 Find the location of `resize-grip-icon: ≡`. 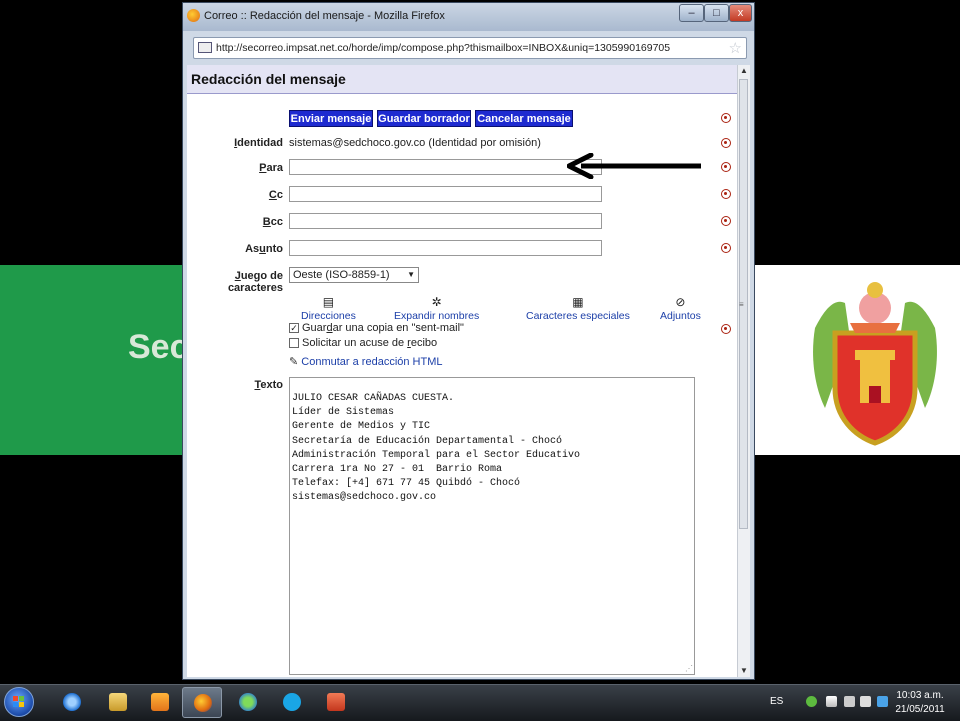

resize-grip-icon: ≡ is located at coordinates (741, 304).